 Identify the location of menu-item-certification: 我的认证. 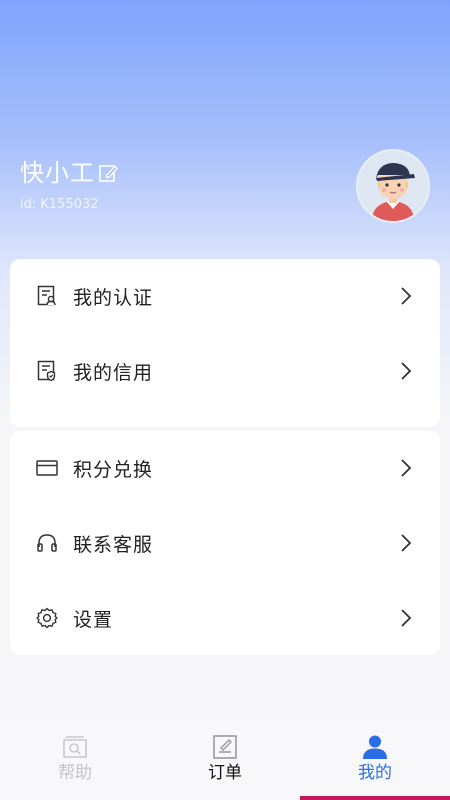
(225, 296).